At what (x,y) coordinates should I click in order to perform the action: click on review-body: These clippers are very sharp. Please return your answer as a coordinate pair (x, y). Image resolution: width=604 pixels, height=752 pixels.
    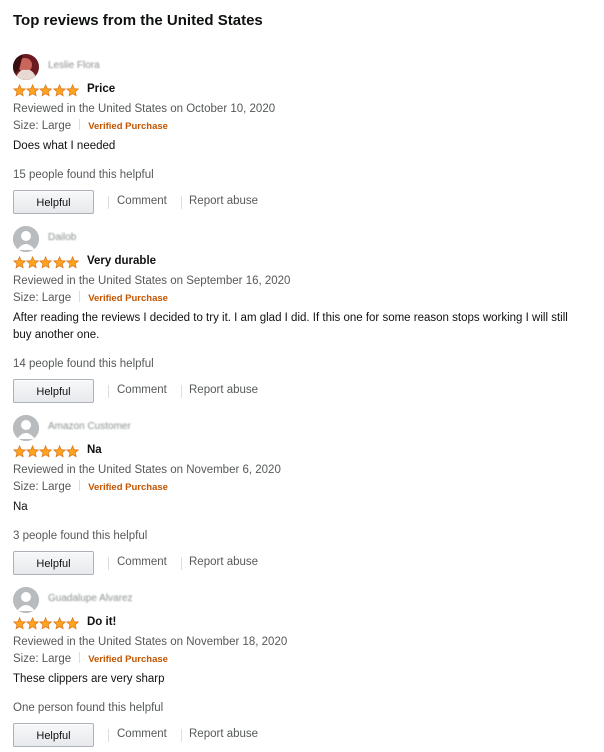
    Looking at the image, I should click on (89, 679).